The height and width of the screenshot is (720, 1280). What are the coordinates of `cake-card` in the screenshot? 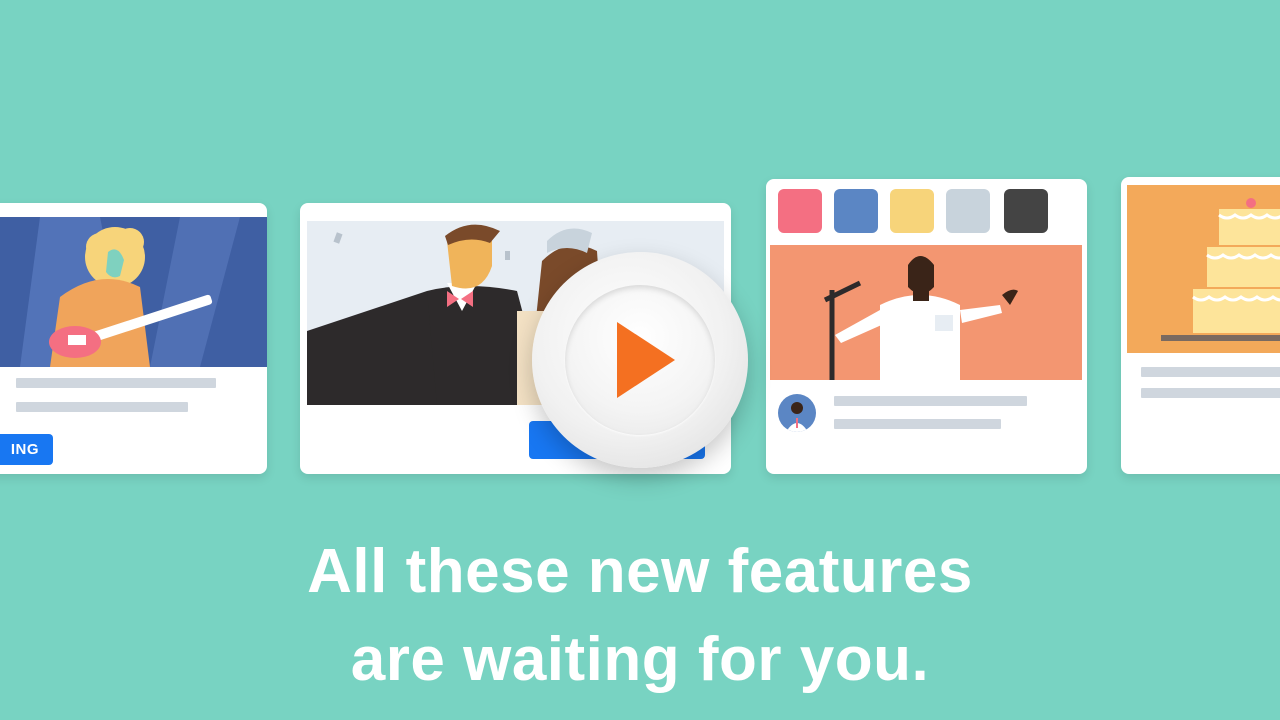 It's located at (1200, 325).